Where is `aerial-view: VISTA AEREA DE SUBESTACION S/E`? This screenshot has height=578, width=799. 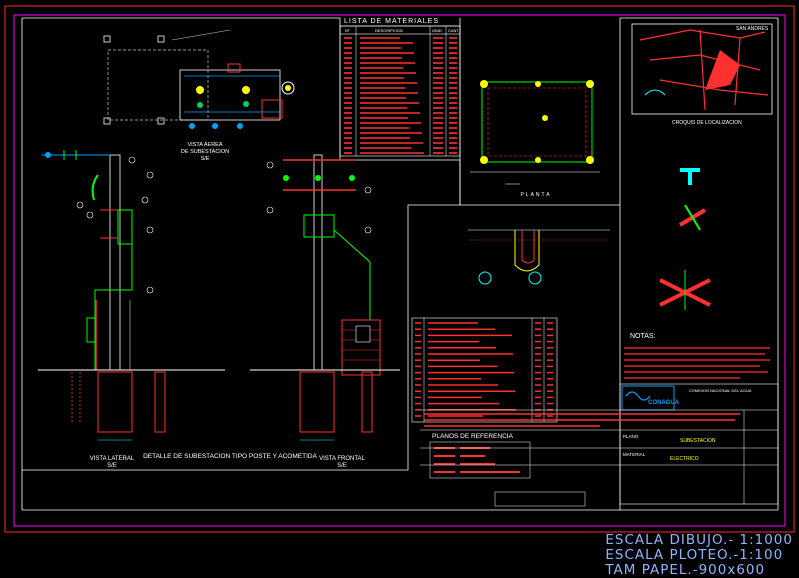
aerial-view: VISTA AEREA DE SUBESTACION S/E is located at coordinates (199, 95).